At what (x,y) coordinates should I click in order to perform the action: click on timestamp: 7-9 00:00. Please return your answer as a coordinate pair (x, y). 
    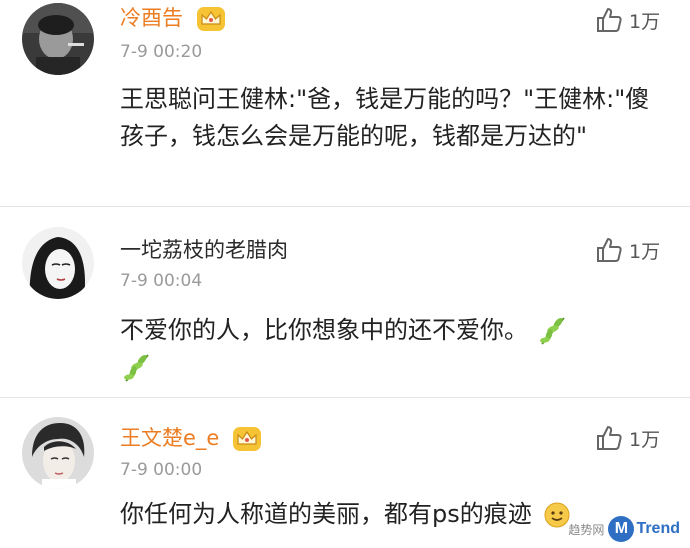
    Looking at the image, I should click on (161, 470).